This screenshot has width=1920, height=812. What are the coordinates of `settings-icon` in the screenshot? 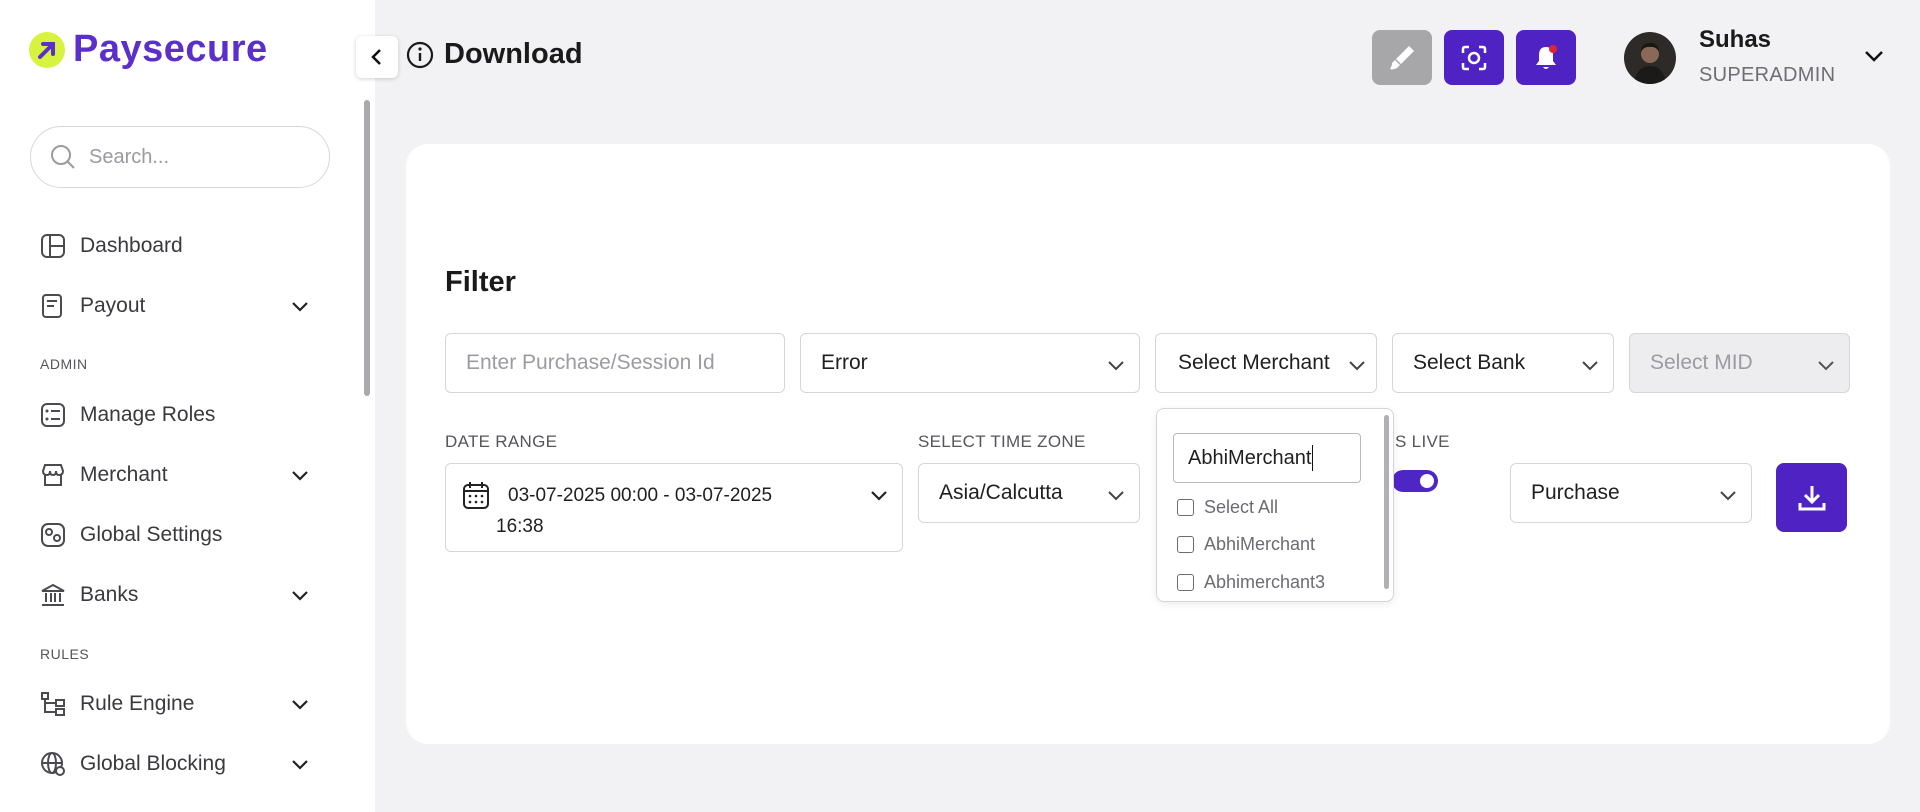 It's located at (53, 535).